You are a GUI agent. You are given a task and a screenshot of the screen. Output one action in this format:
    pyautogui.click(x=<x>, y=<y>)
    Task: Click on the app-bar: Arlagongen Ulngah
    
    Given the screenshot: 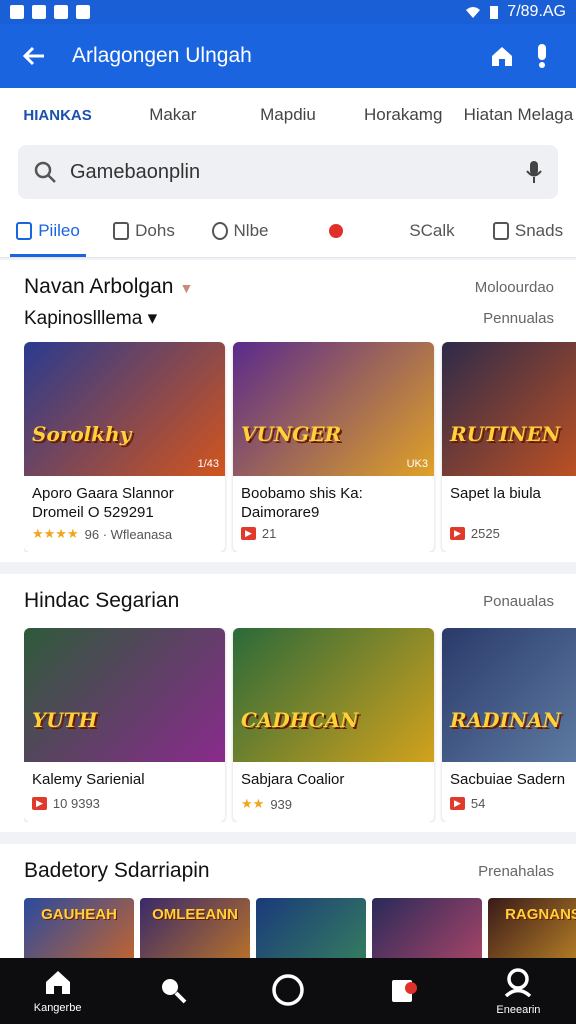 What is the action you would take?
    pyautogui.click(x=288, y=56)
    